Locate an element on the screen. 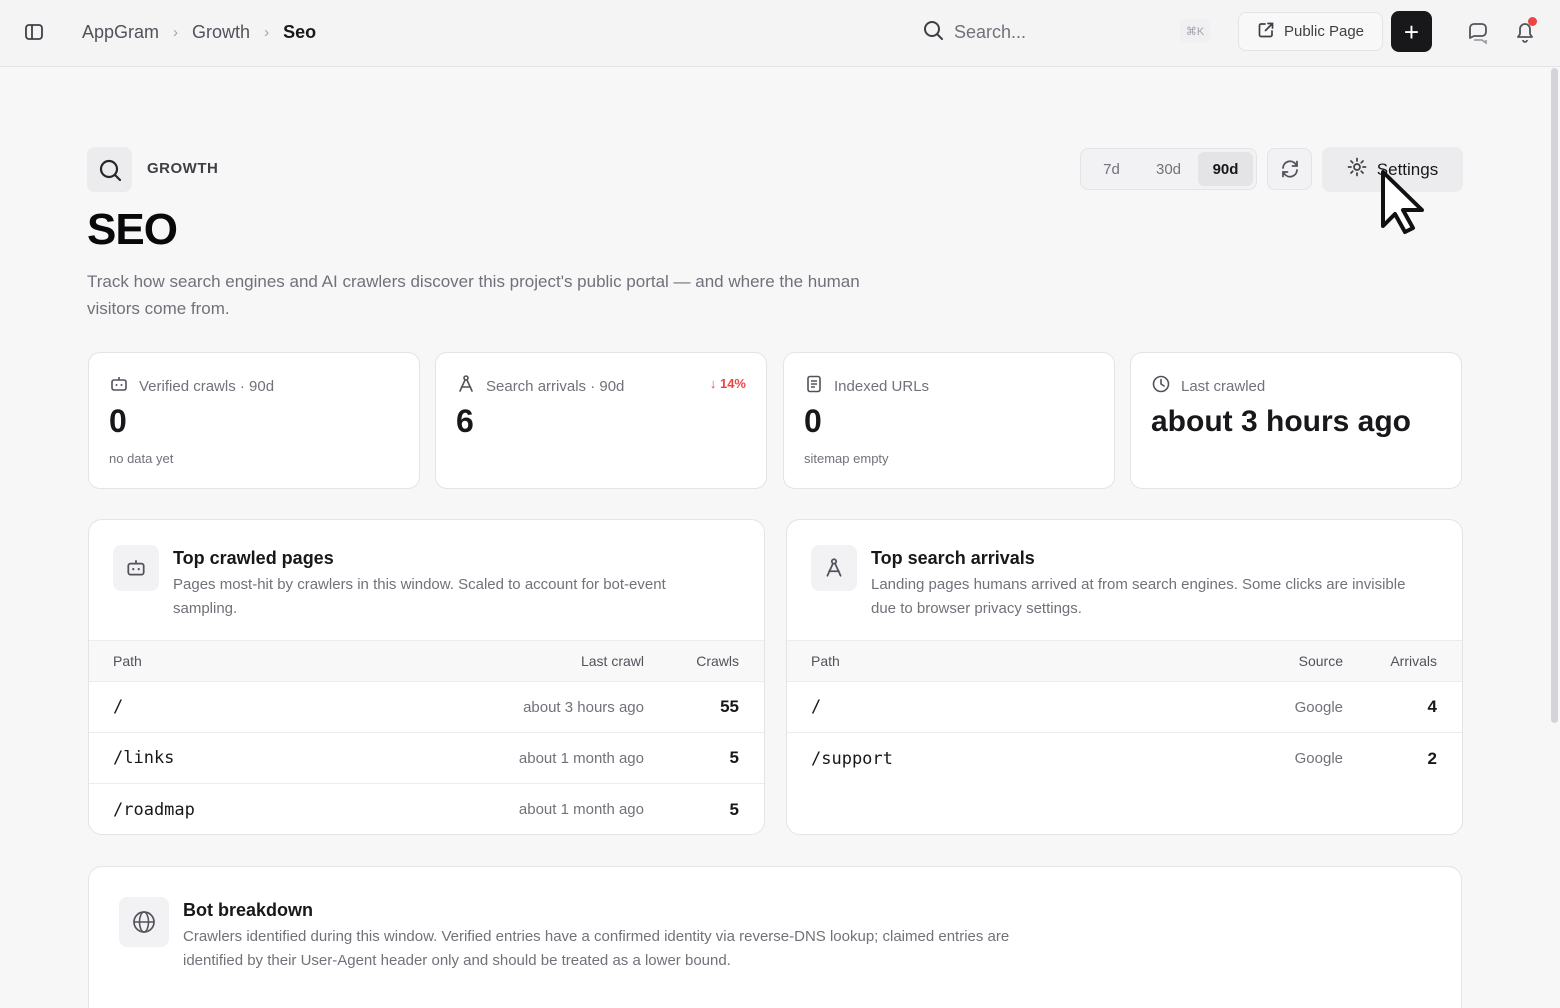  refresh-button is located at coordinates (1289, 169).